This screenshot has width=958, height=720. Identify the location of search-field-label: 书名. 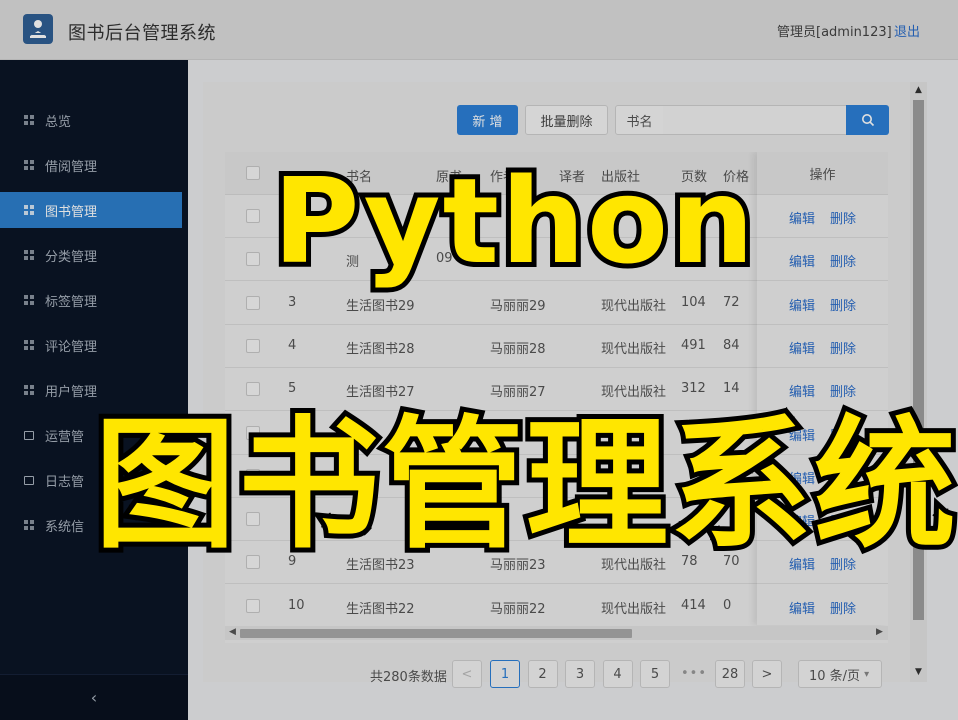
(639, 120).